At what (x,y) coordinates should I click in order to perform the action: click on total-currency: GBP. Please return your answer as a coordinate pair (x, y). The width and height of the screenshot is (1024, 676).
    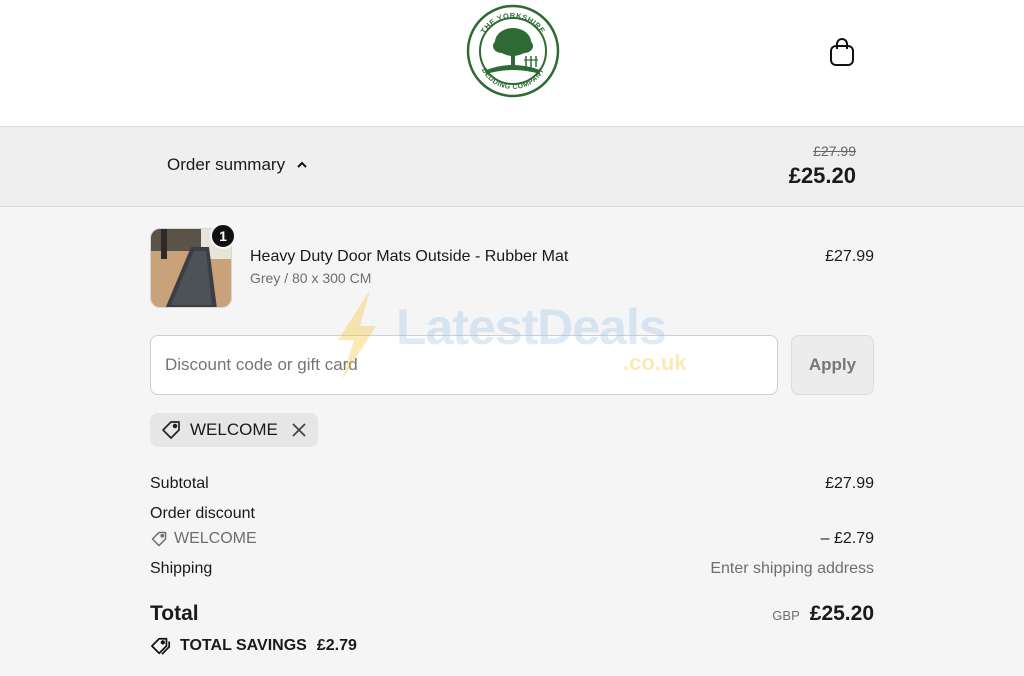
    Looking at the image, I should click on (786, 615).